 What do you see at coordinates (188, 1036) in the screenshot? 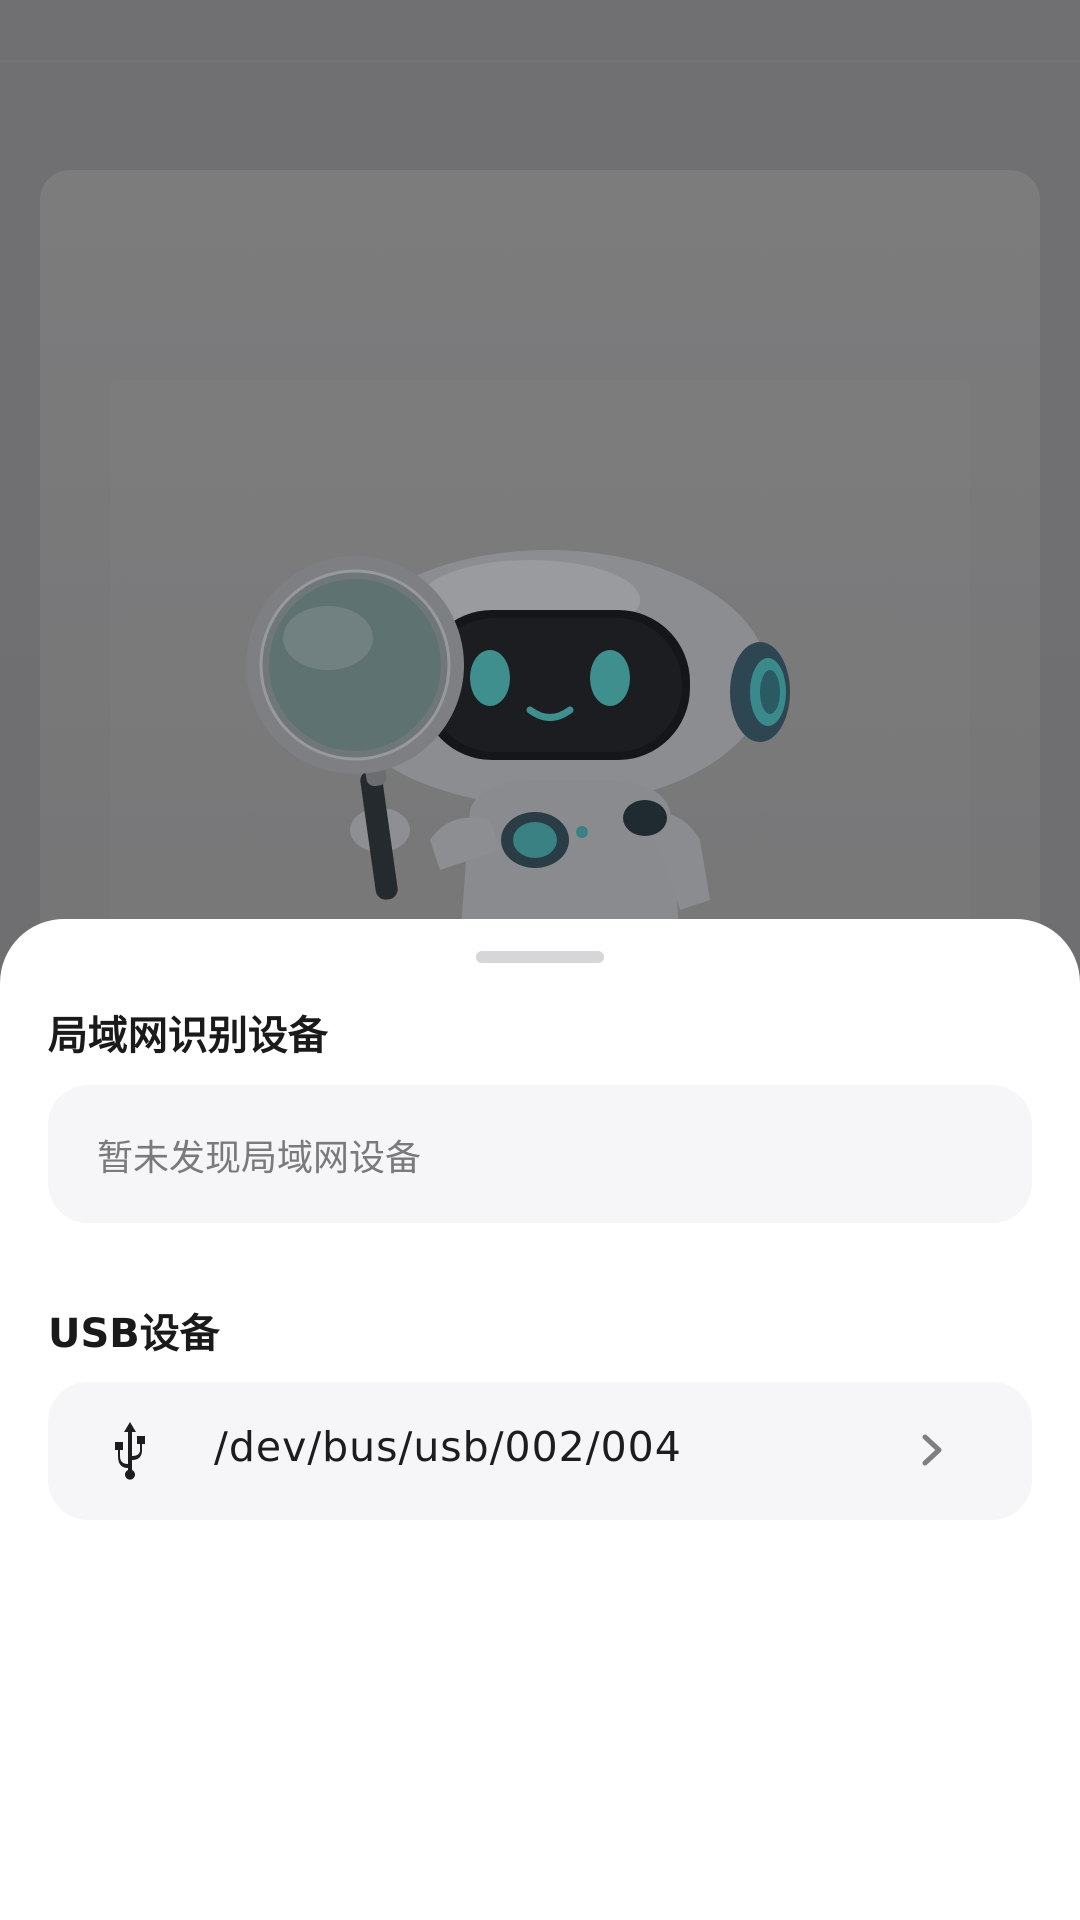
I see `lan-section-title: 局域网识别设备` at bounding box center [188, 1036].